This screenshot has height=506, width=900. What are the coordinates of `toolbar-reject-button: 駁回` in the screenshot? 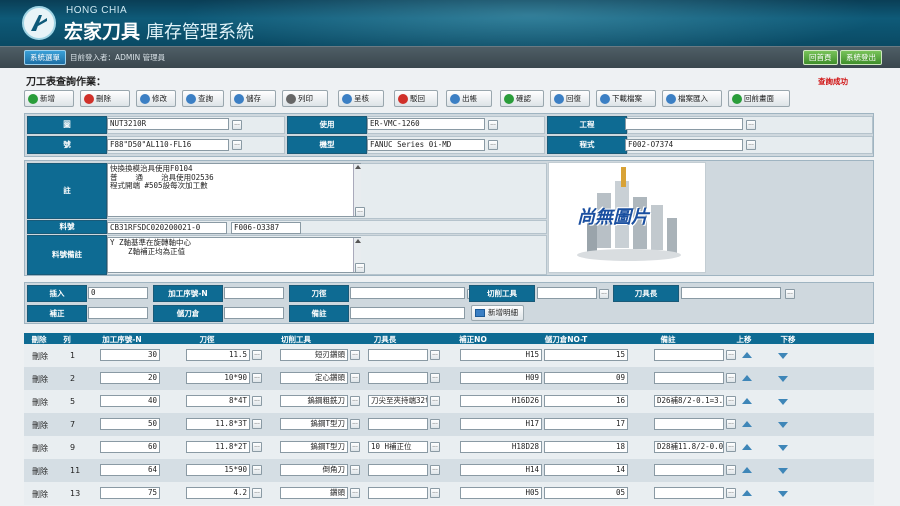 It's located at (416, 98).